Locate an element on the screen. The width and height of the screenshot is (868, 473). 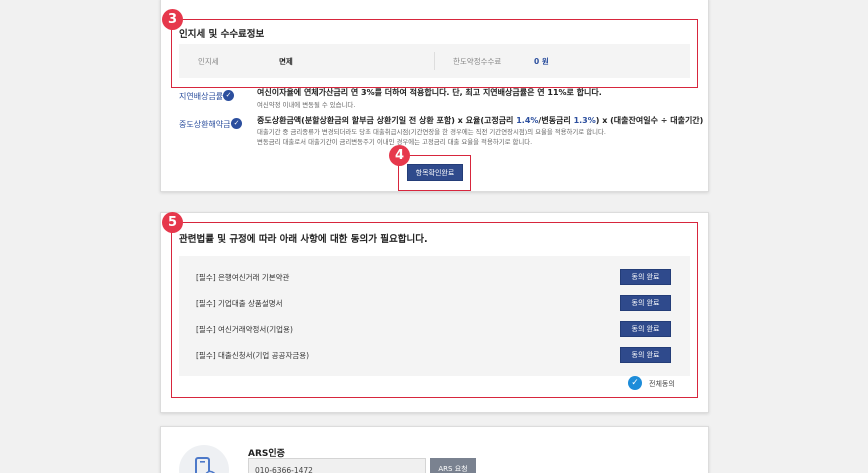
step-marker-5: 5 is located at coordinates (172, 222).